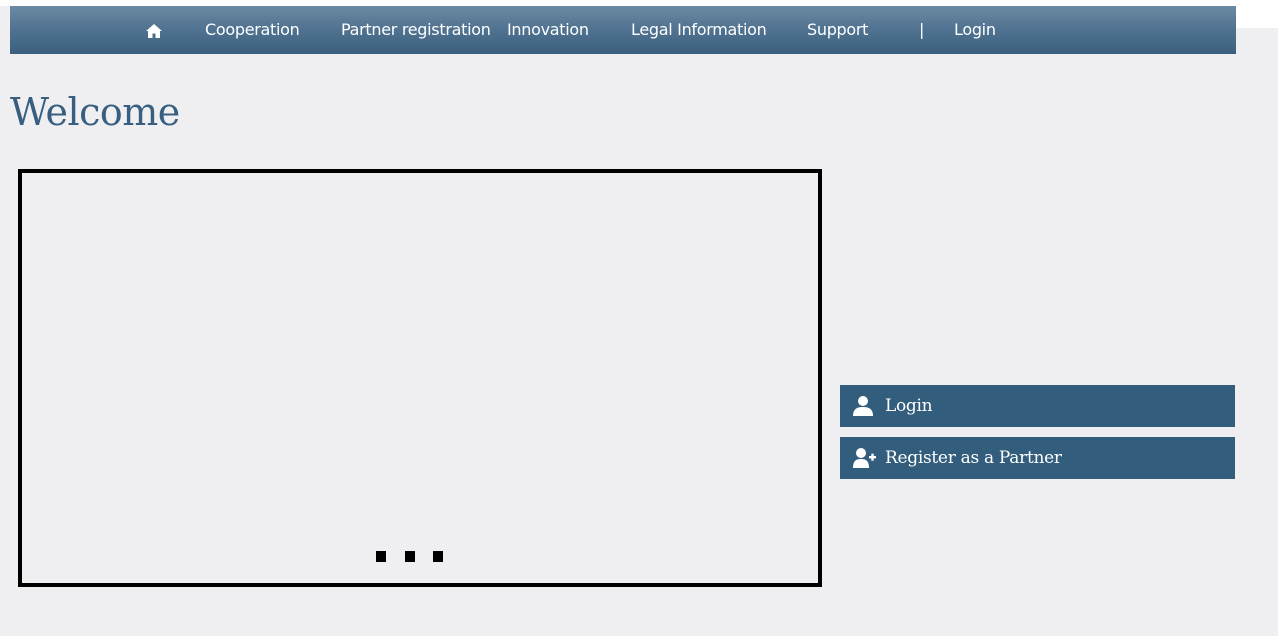 This screenshot has width=1278, height=636. What do you see at coordinates (699, 30) in the screenshot?
I see `nav-item-legal-information: Legal Information` at bounding box center [699, 30].